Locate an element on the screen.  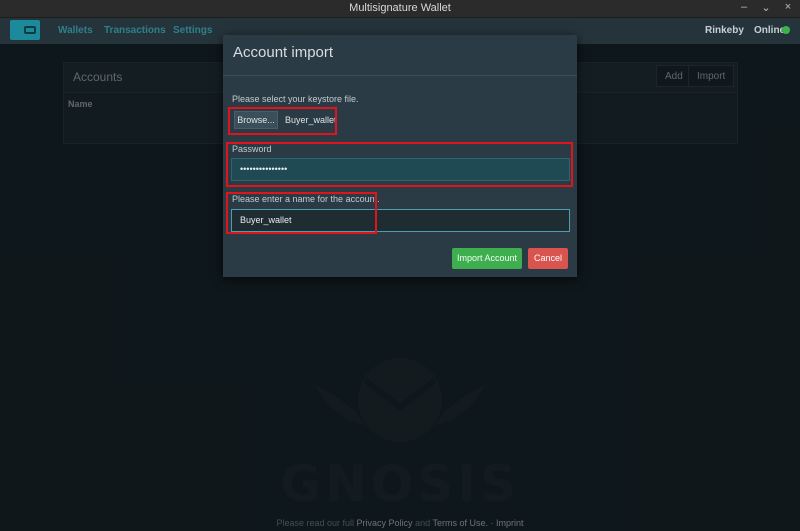
dialog-title: Account import is located at coordinates (283, 52).